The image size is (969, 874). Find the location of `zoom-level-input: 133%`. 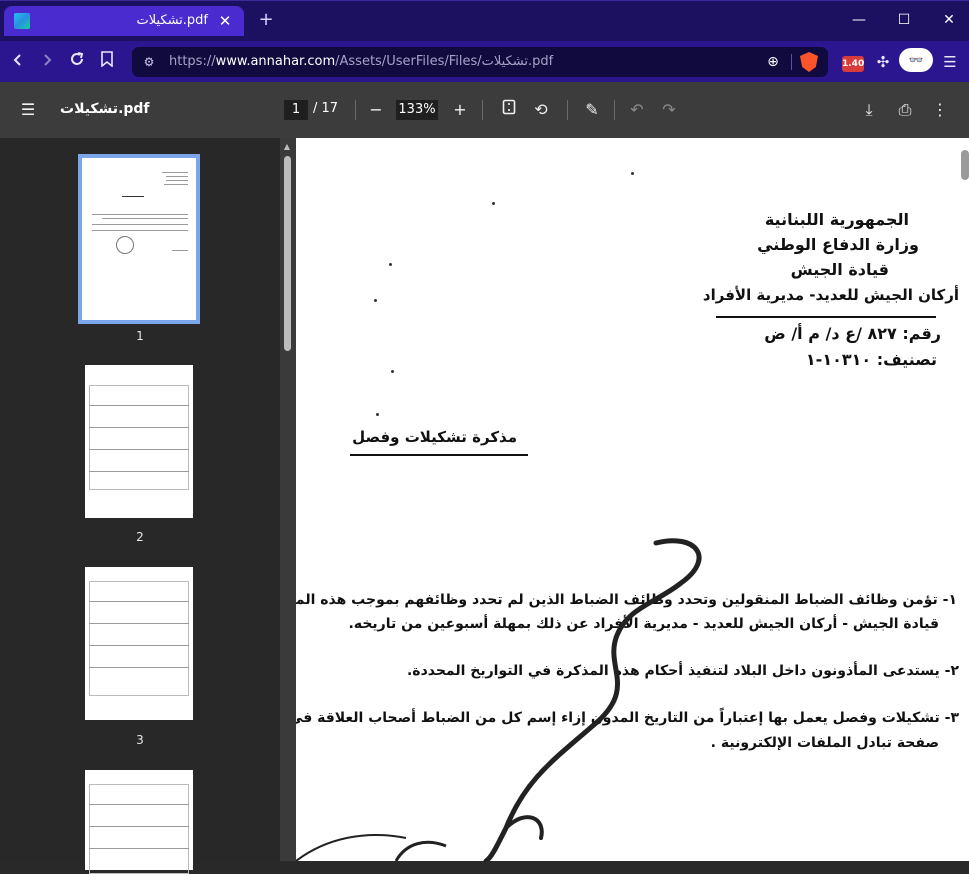

zoom-level-input: 133% is located at coordinates (417, 110).